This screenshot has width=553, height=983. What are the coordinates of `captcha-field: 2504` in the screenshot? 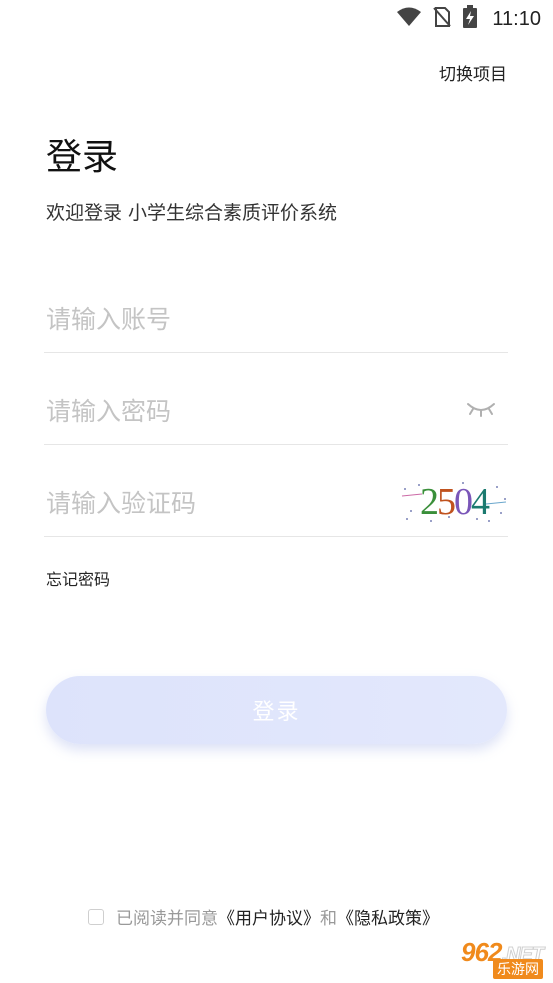 It's located at (276, 501).